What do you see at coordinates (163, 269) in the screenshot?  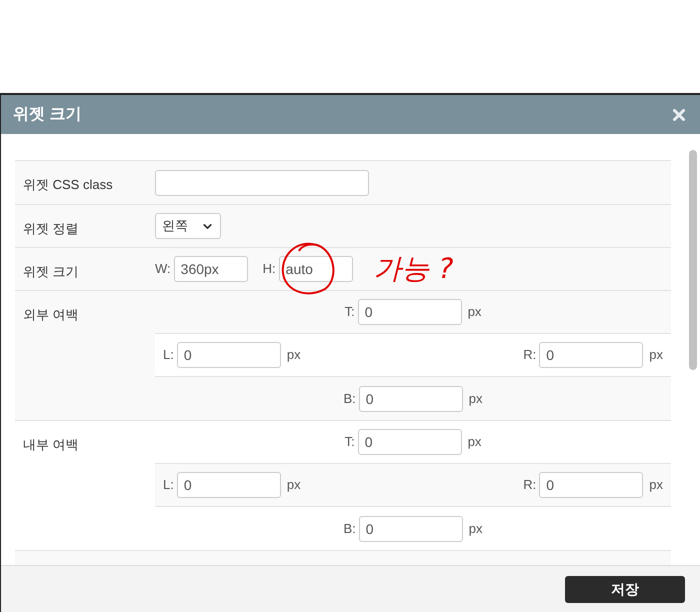 I see `width-label: W:` at bounding box center [163, 269].